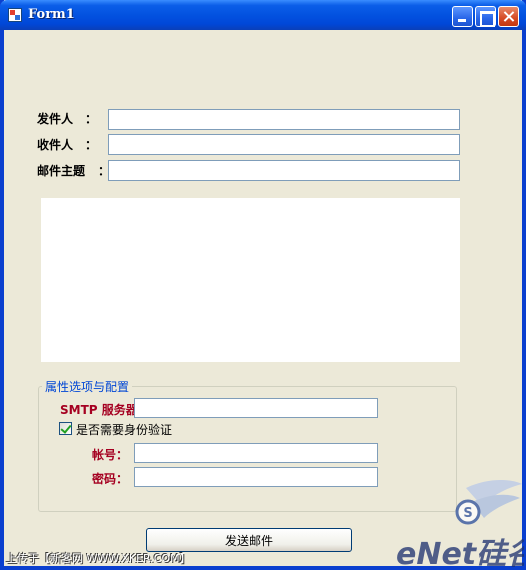 This screenshot has width=526, height=570. I want to click on settings-group-title: 属性选项与配置, so click(87, 386).